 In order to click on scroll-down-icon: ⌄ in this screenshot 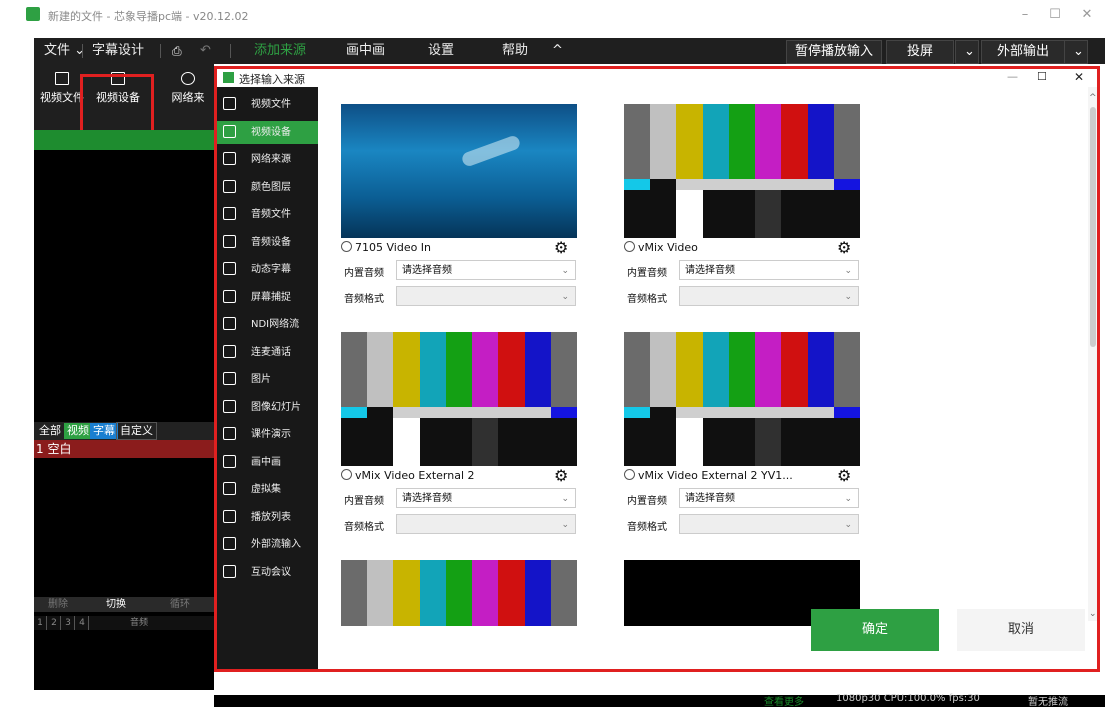, I will do `click(1093, 614)`.